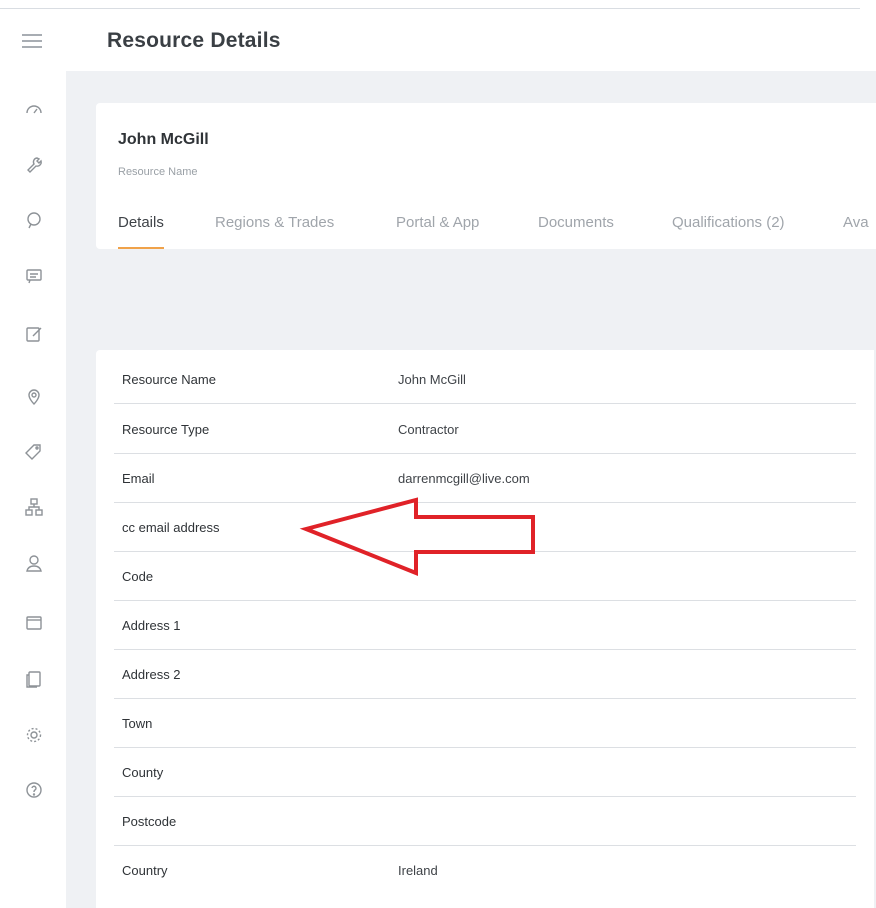  I want to click on detail-label: Country, so click(145, 870).